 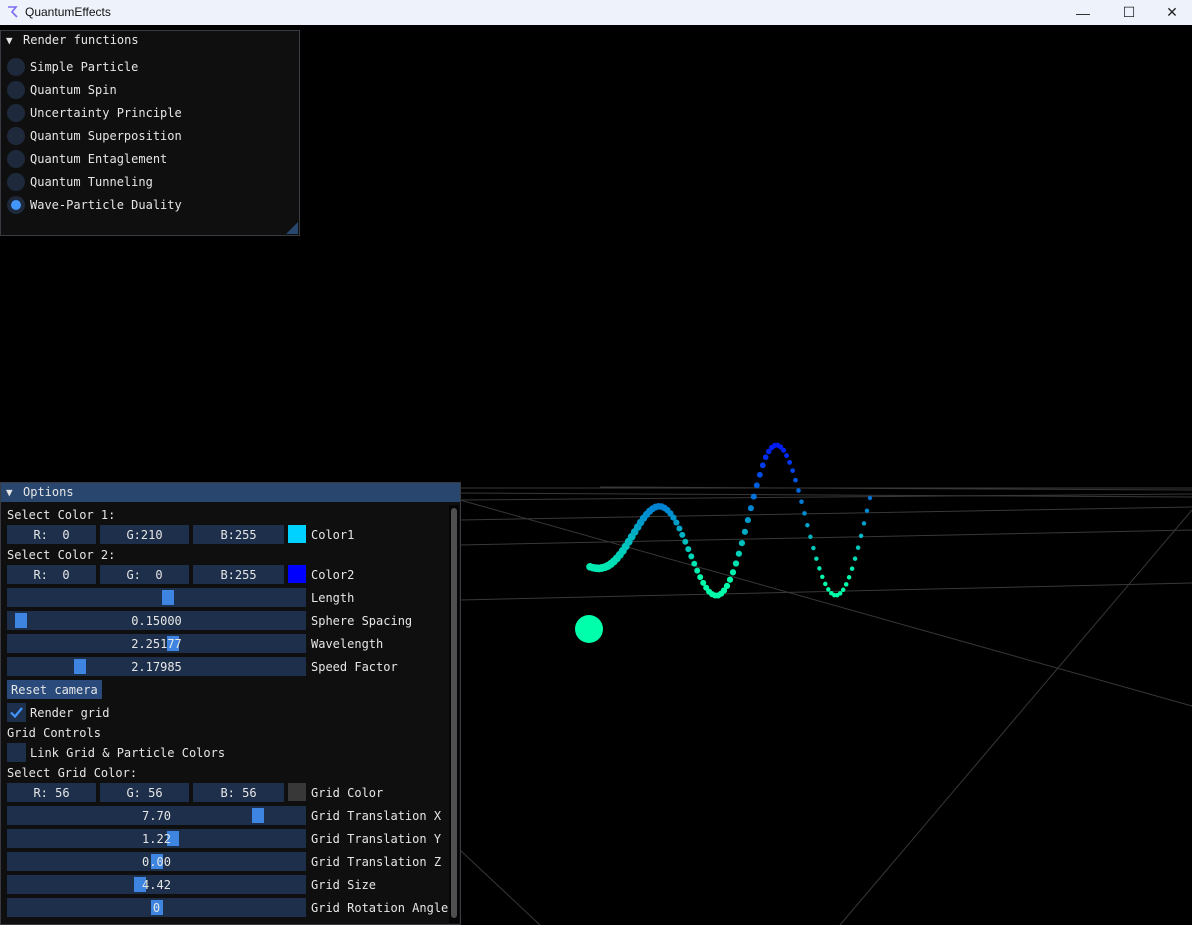 I want to click on render-grid-checkbox, so click(x=16, y=712).